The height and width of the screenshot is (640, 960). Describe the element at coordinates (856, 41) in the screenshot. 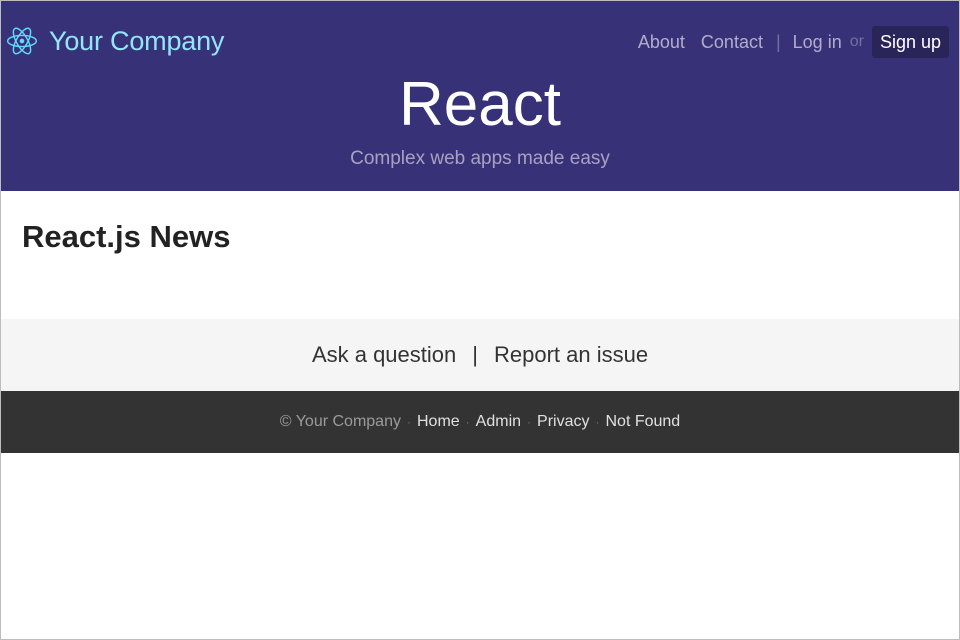

I see `nav-or-text: or` at that location.